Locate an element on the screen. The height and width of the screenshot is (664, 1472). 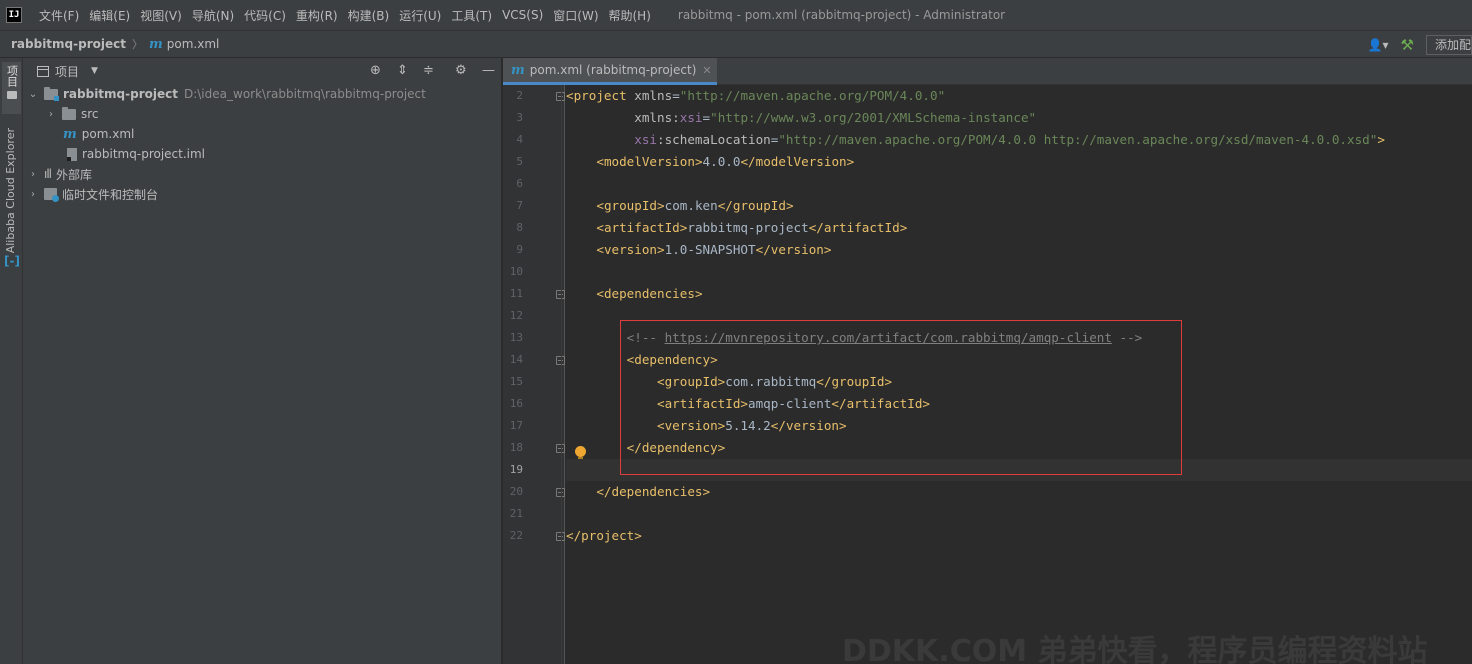
line-number: 3 is located at coordinates (519, 117).